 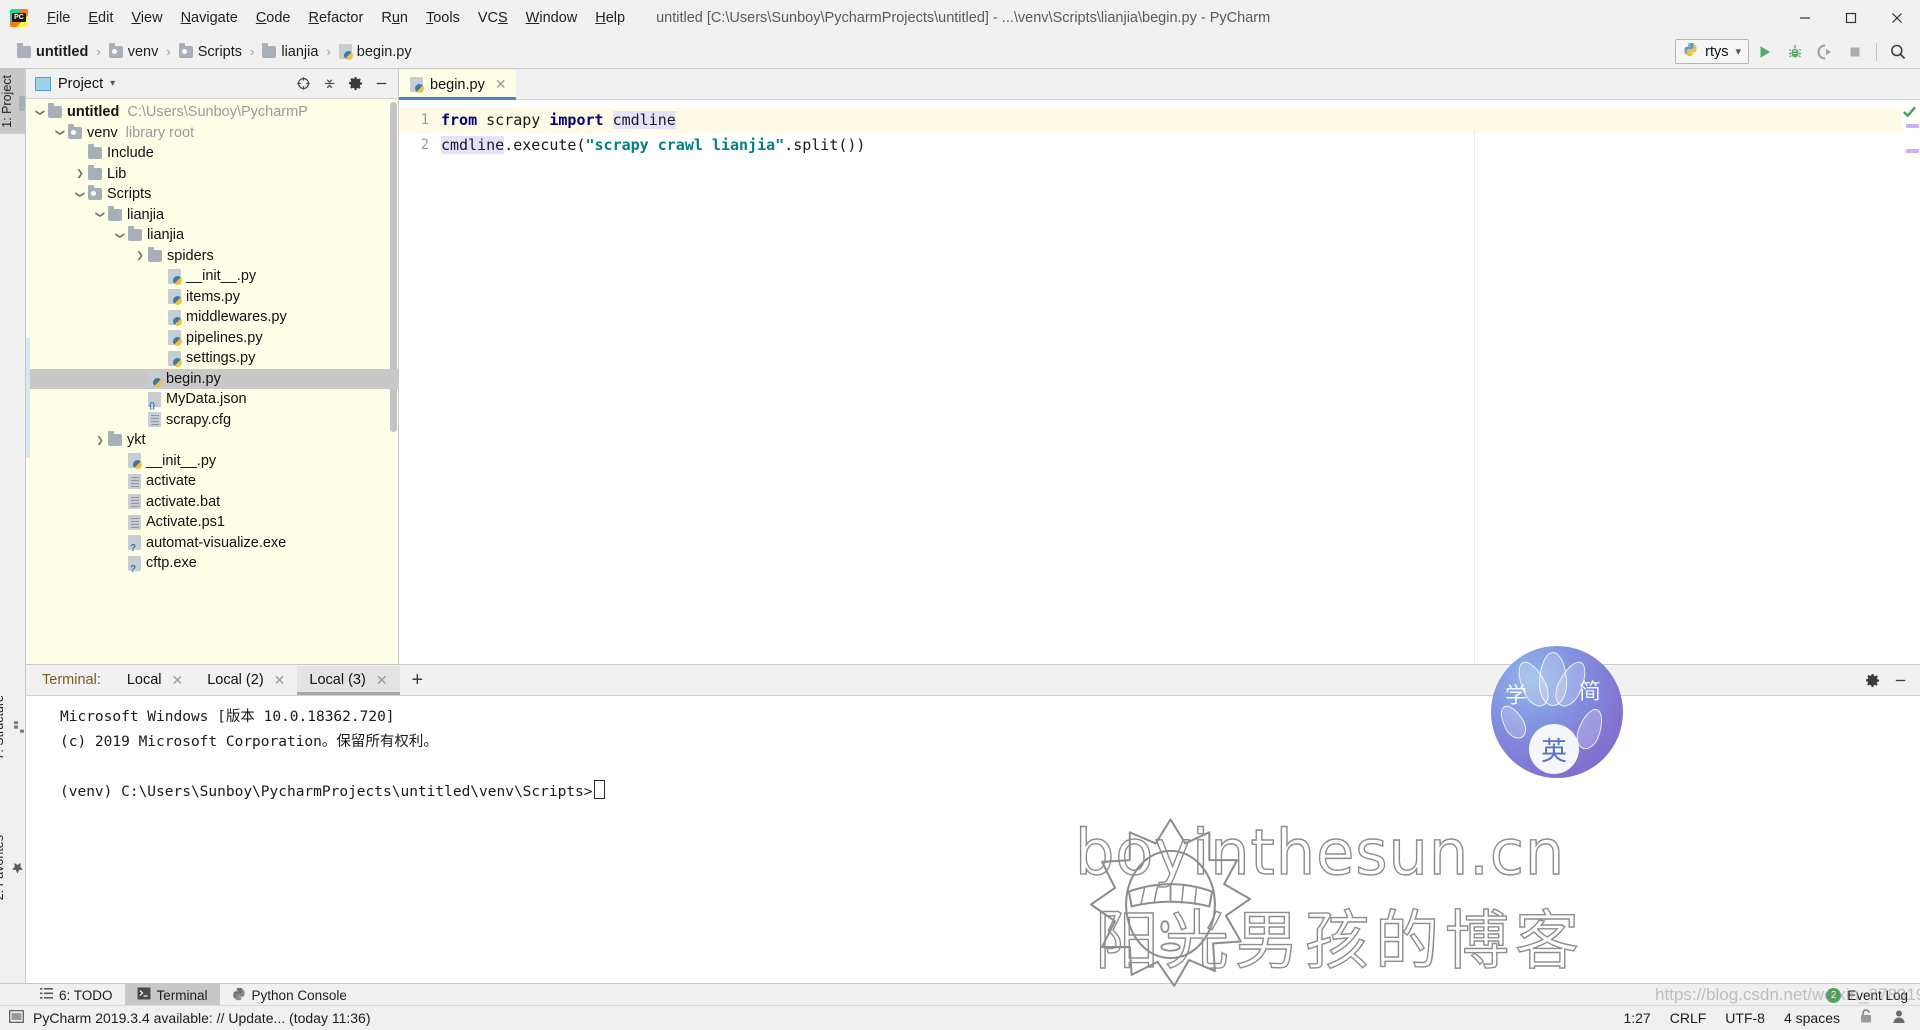 I want to click on menu-run: Run, so click(x=394, y=18).